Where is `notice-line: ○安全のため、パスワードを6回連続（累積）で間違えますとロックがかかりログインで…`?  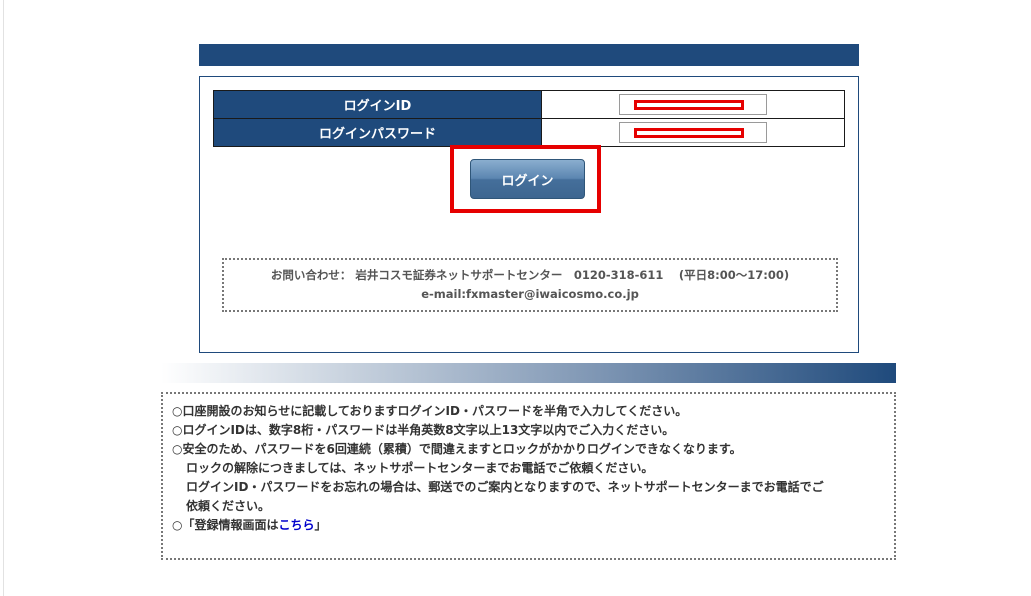 notice-line: ○安全のため、パスワードを6回連続（累積）で間違えますとロックがかかりログインで… is located at coordinates (457, 449).